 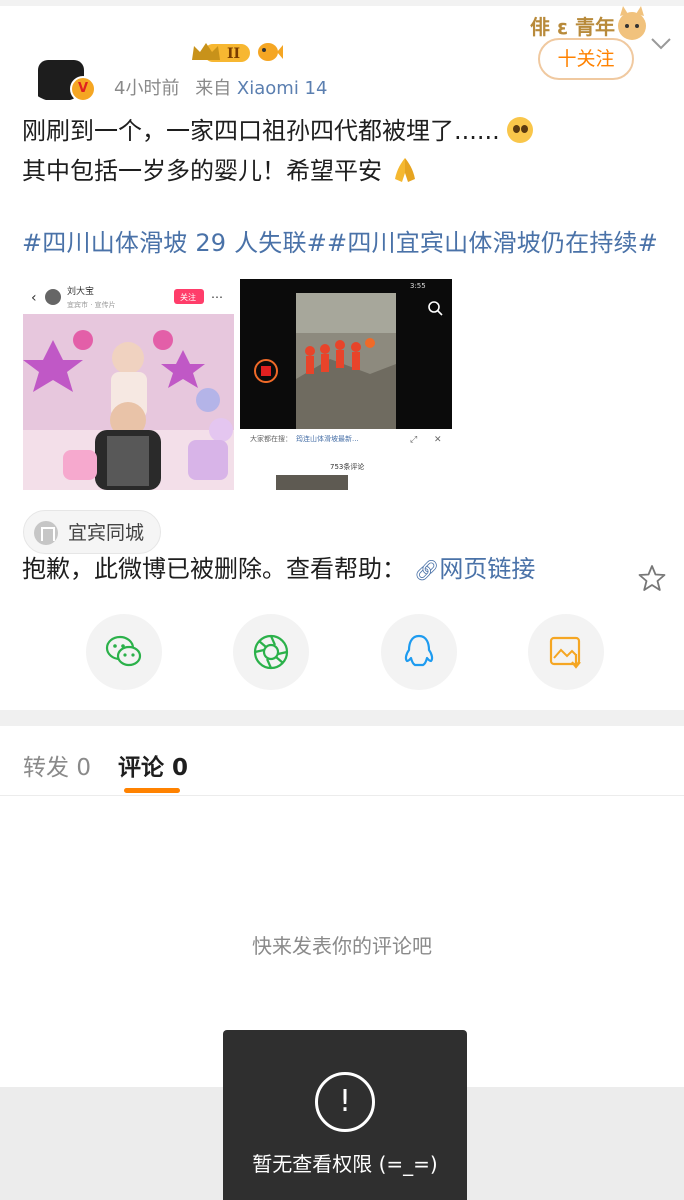 I want to click on pleading-emoji-icon, so click(x=520, y=130).